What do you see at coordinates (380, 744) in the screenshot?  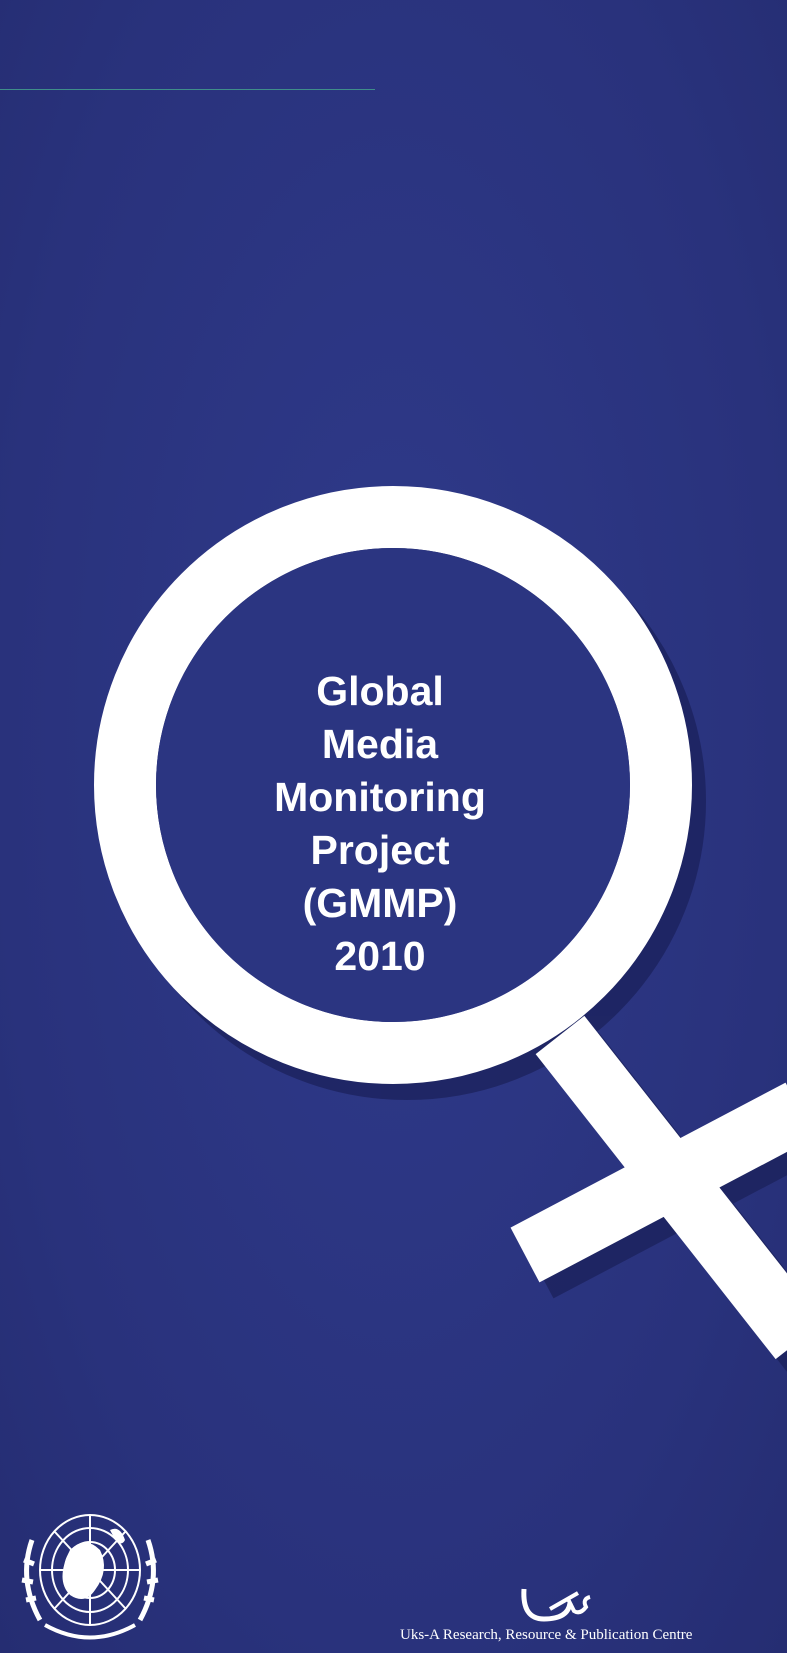 I see `title-line: Media` at bounding box center [380, 744].